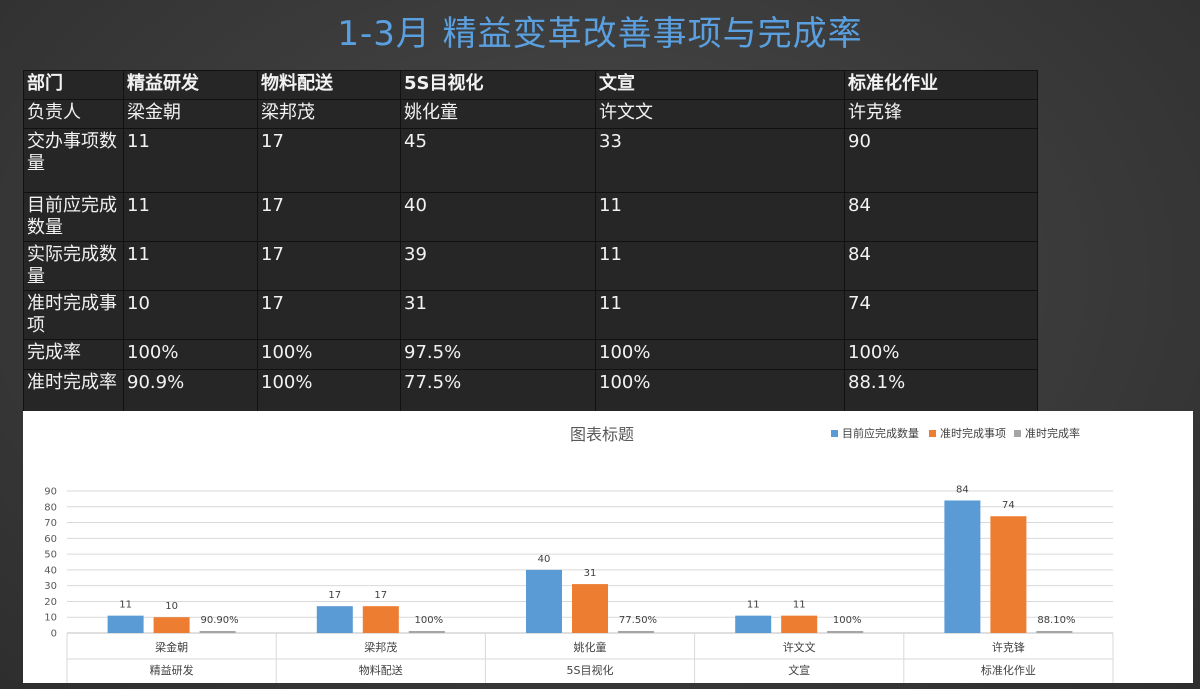 The height and width of the screenshot is (689, 1200). I want to click on table-cell: 10, so click(190, 315).